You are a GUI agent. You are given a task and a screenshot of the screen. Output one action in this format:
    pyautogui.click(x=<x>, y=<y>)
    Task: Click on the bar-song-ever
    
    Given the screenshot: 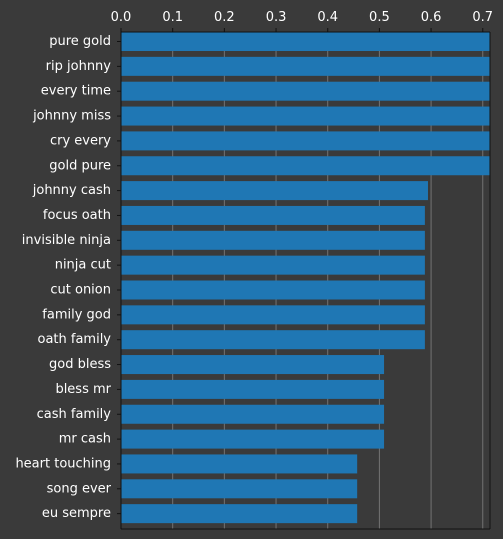 What is the action you would take?
    pyautogui.click(x=239, y=489)
    